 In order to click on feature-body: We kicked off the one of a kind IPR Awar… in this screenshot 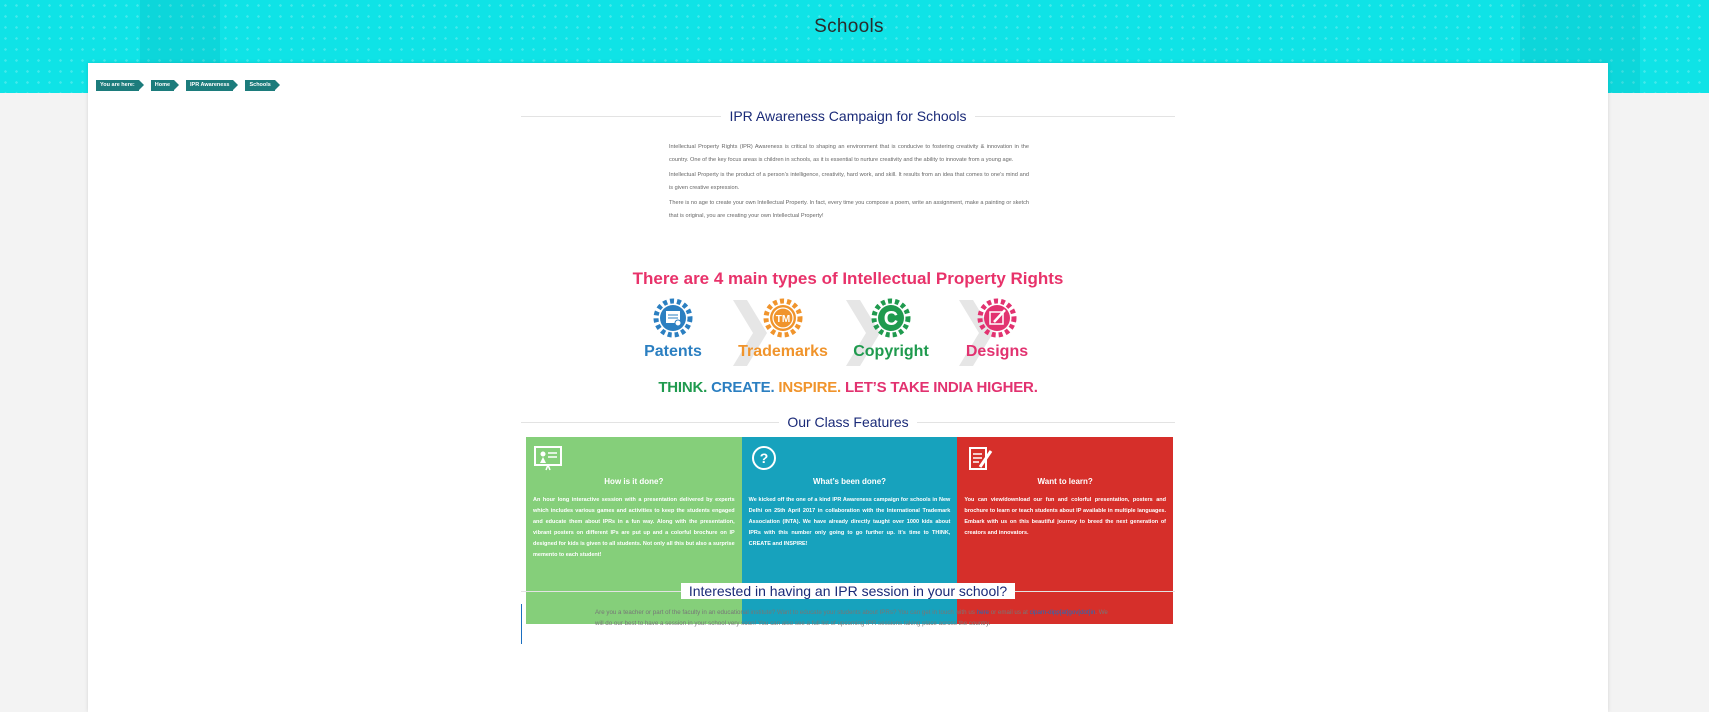, I will do `click(849, 522)`.